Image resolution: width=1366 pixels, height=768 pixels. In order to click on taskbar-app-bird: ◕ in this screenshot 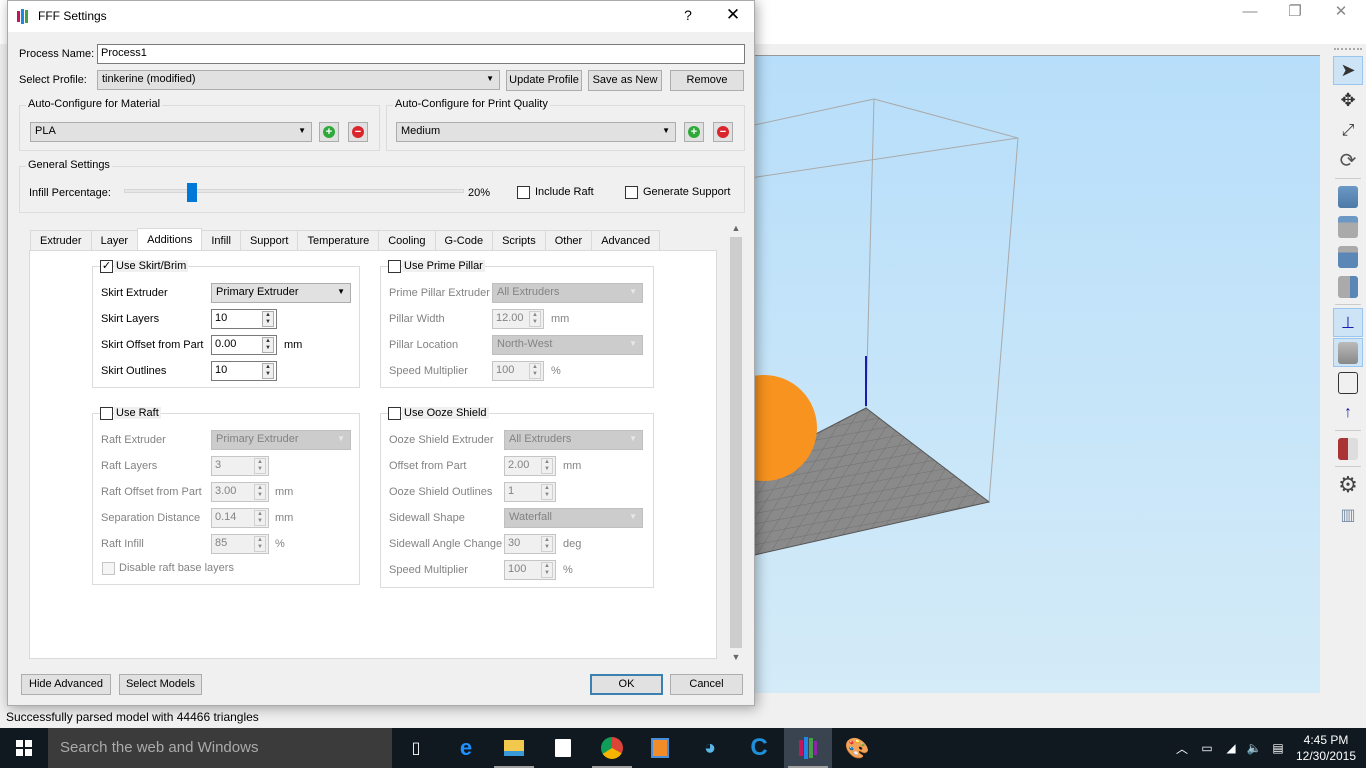, I will do `click(710, 748)`.